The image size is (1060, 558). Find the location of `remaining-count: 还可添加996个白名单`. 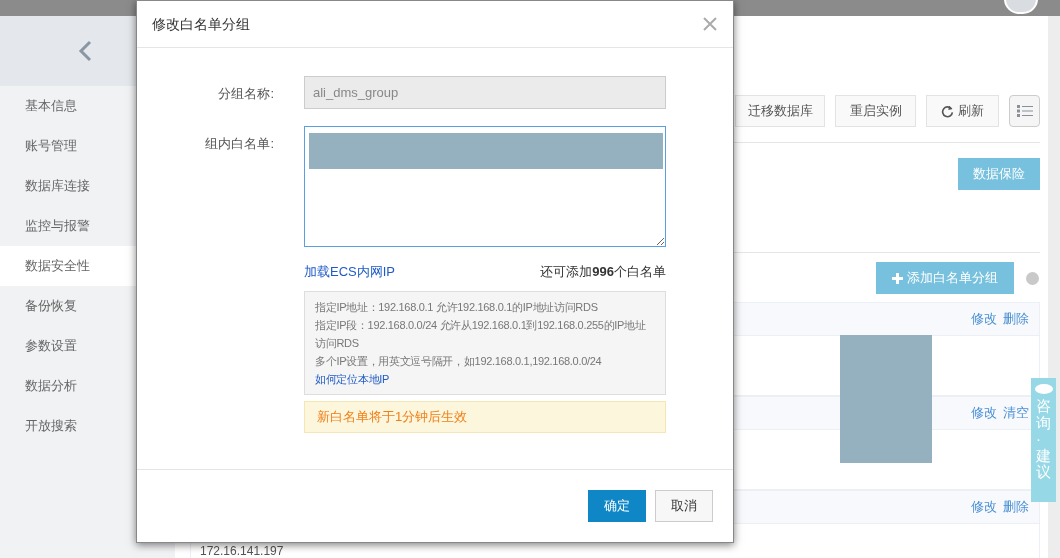

remaining-count: 还可添加996个白名单 is located at coordinates (603, 272).